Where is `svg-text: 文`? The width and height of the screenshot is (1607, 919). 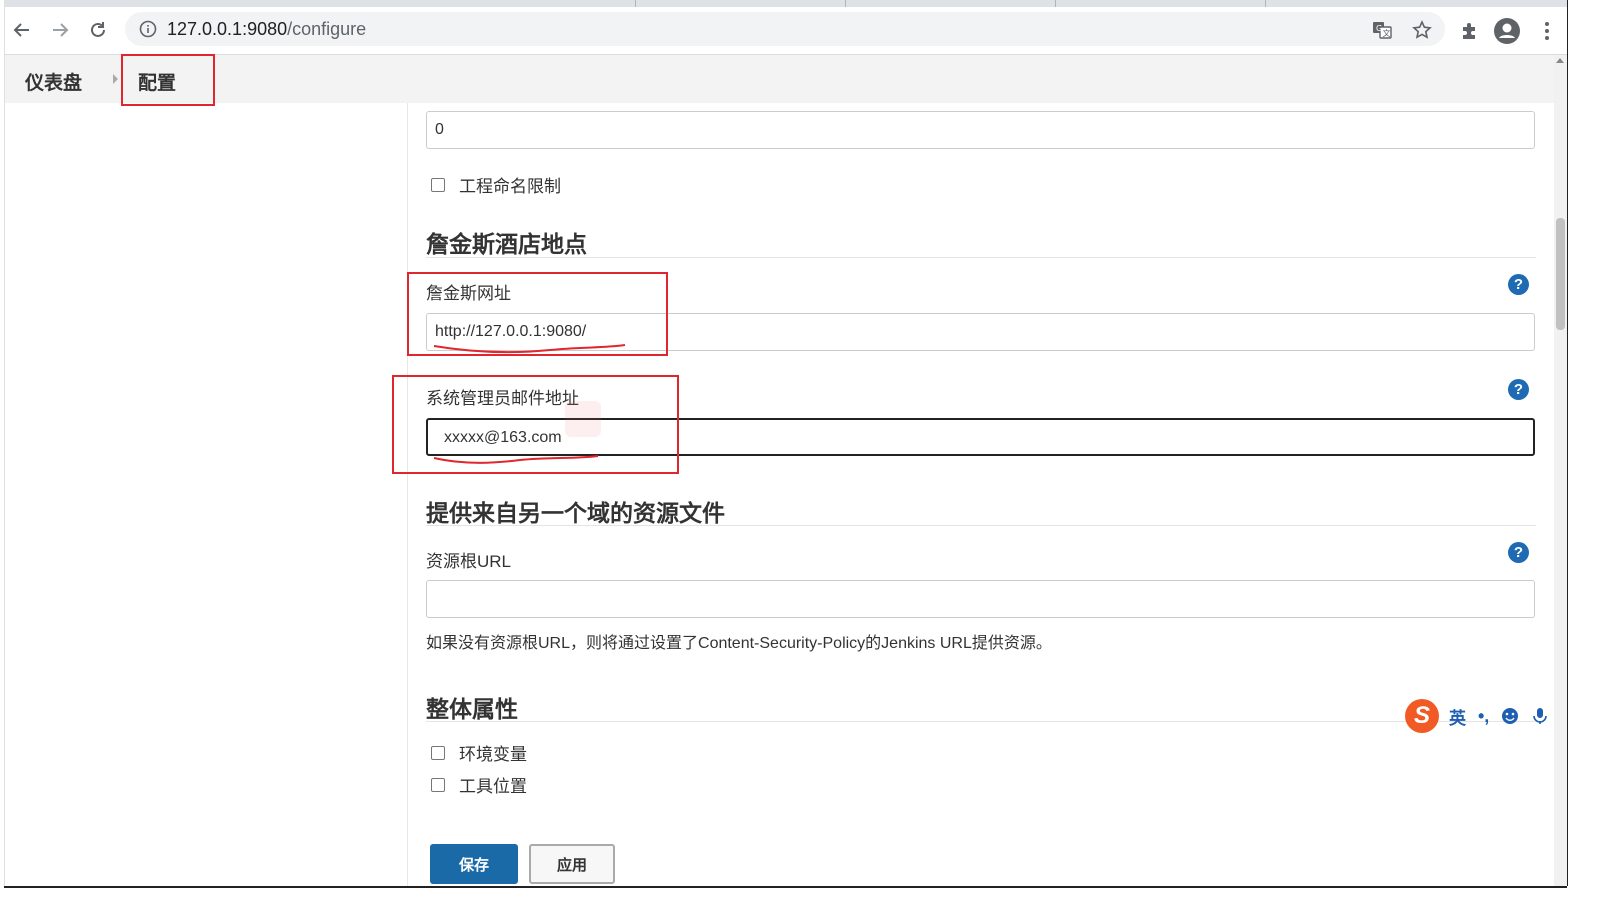 svg-text: 文 is located at coordinates (1387, 33).